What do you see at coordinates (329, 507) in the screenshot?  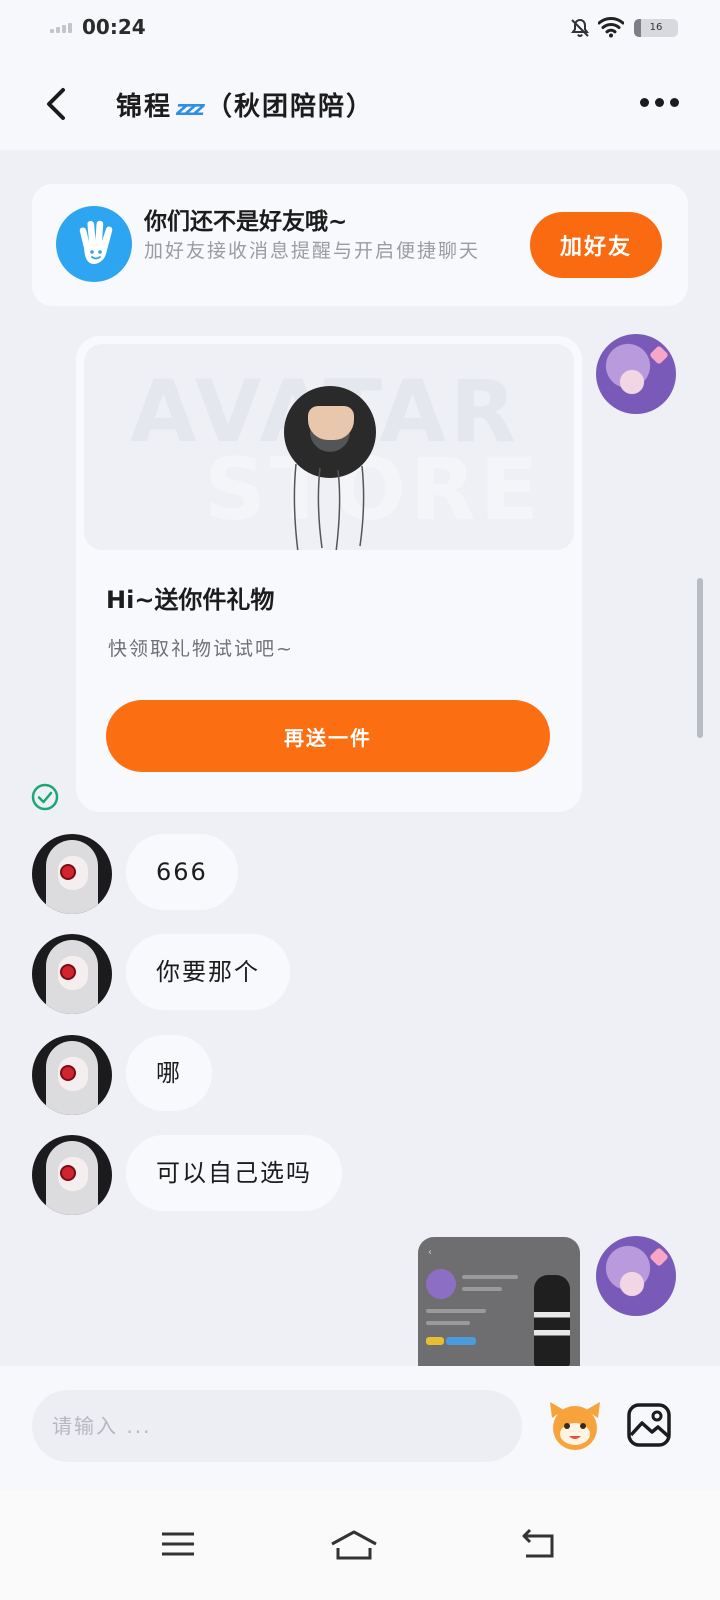 I see `gift-item-strings` at bounding box center [329, 507].